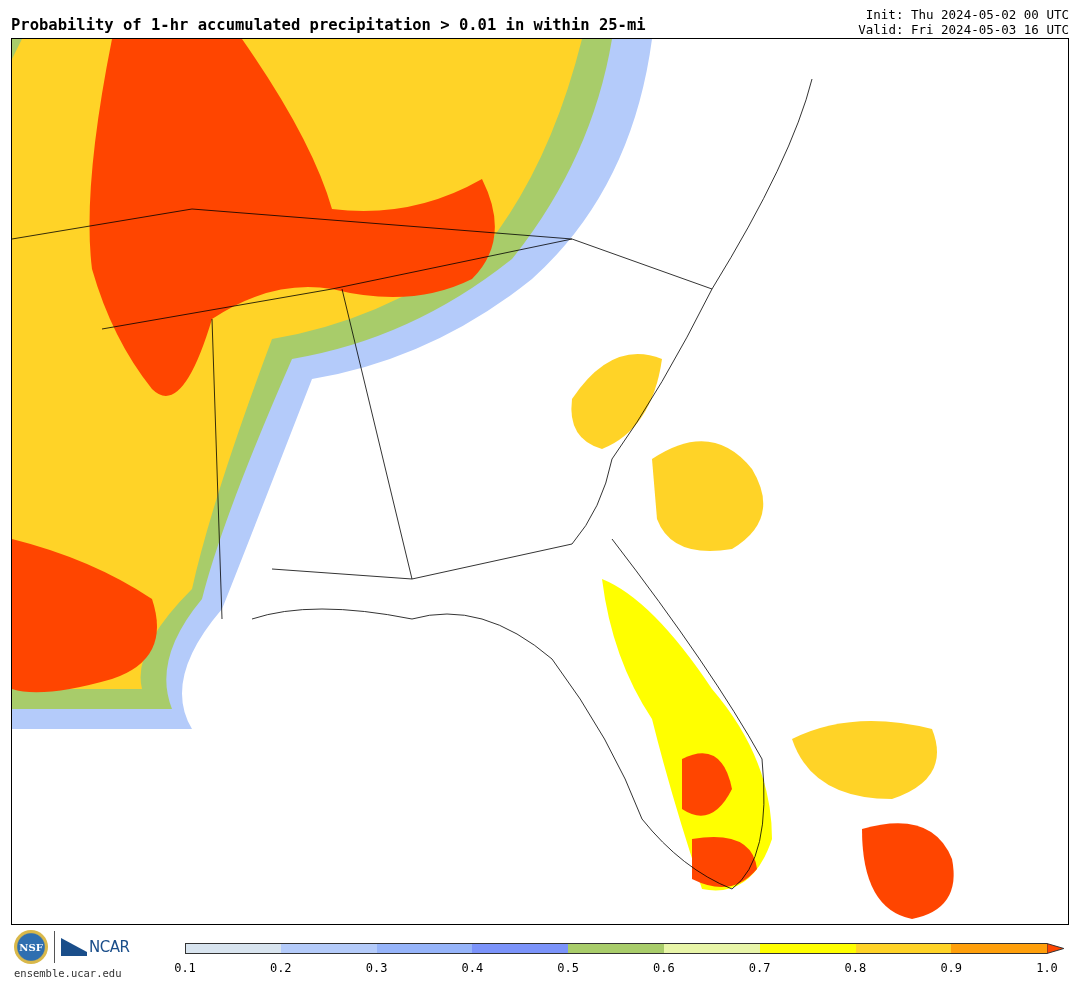  What do you see at coordinates (472, 968) in the screenshot?
I see `scale-tick-label: 0.4` at bounding box center [472, 968].